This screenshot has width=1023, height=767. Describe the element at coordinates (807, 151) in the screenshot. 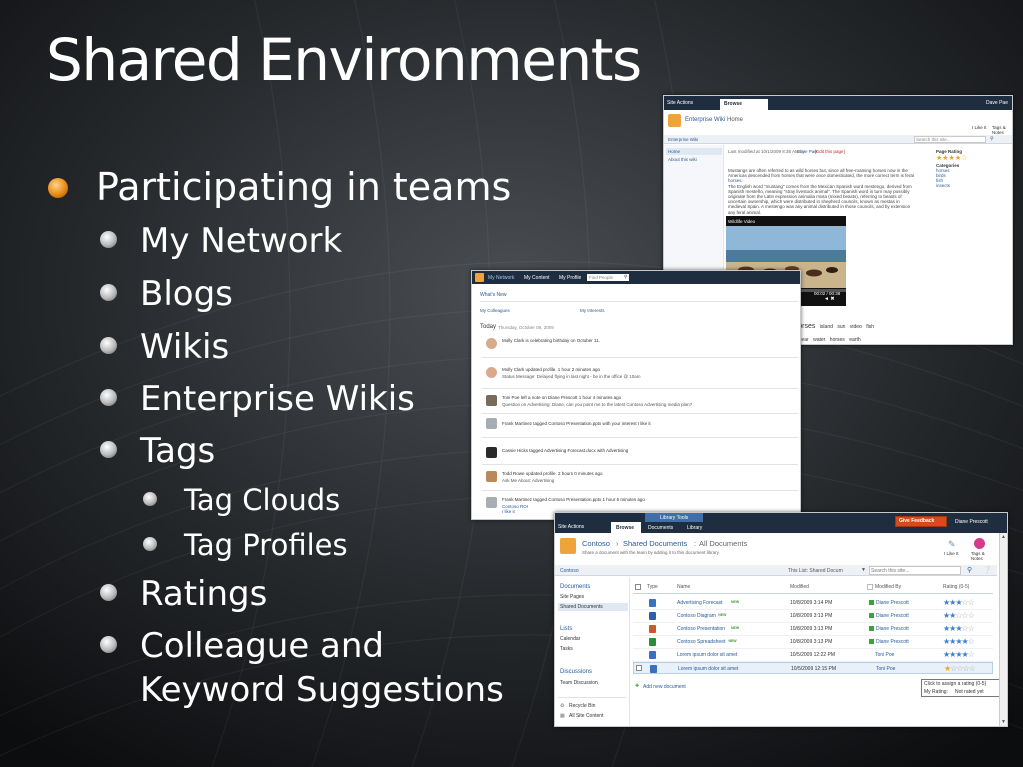

I see `wiki-last-modified-by: Dave Pae` at that location.